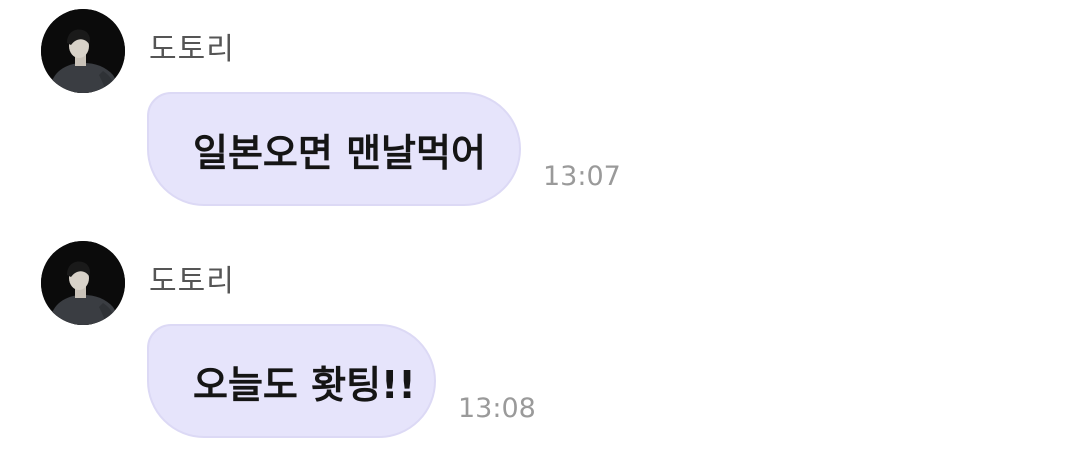 This screenshot has width=1080, height=452. I want to click on message-bubble: 오늘도 홧팅!!, so click(291, 381).